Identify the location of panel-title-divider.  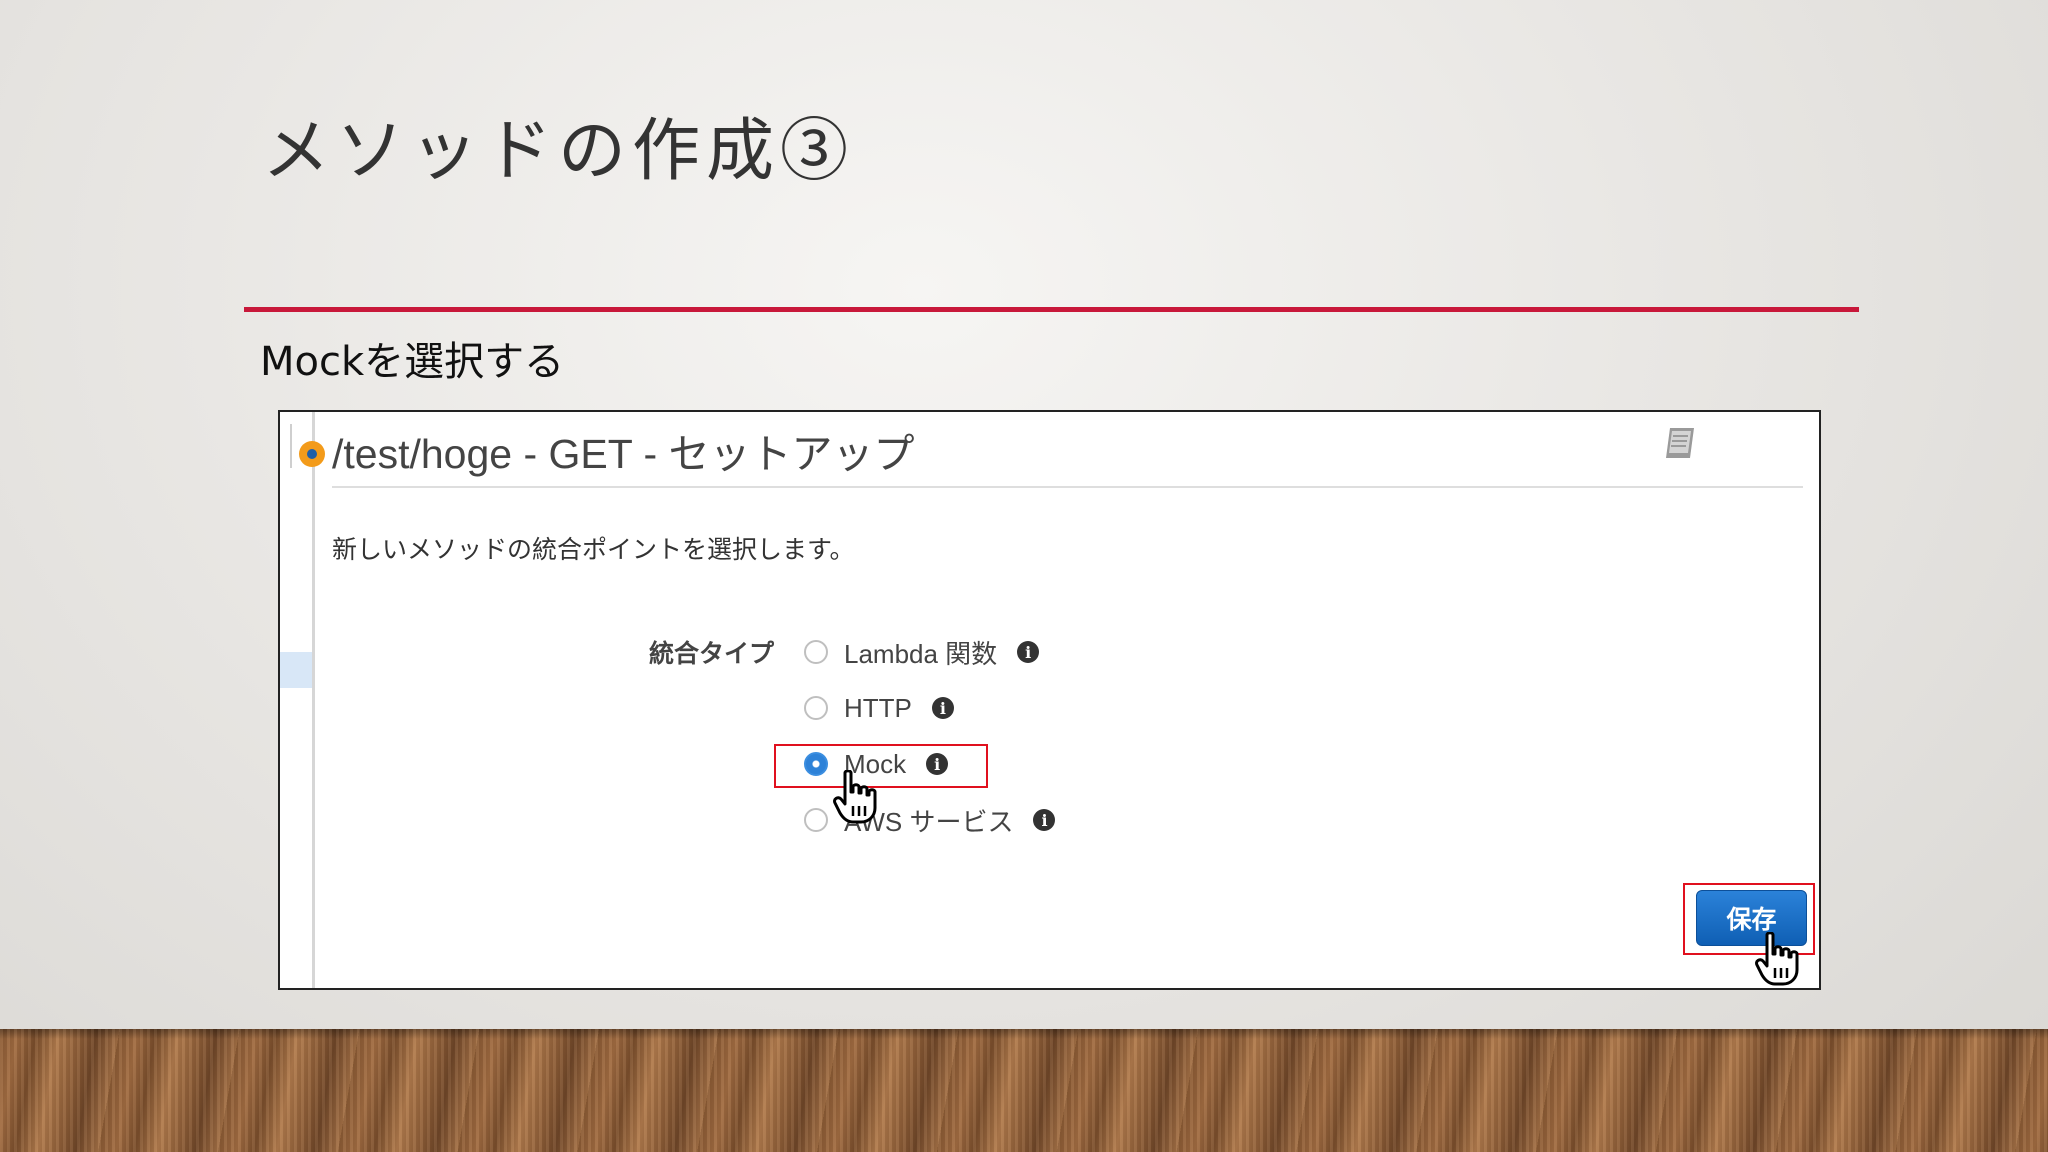
(1067, 487).